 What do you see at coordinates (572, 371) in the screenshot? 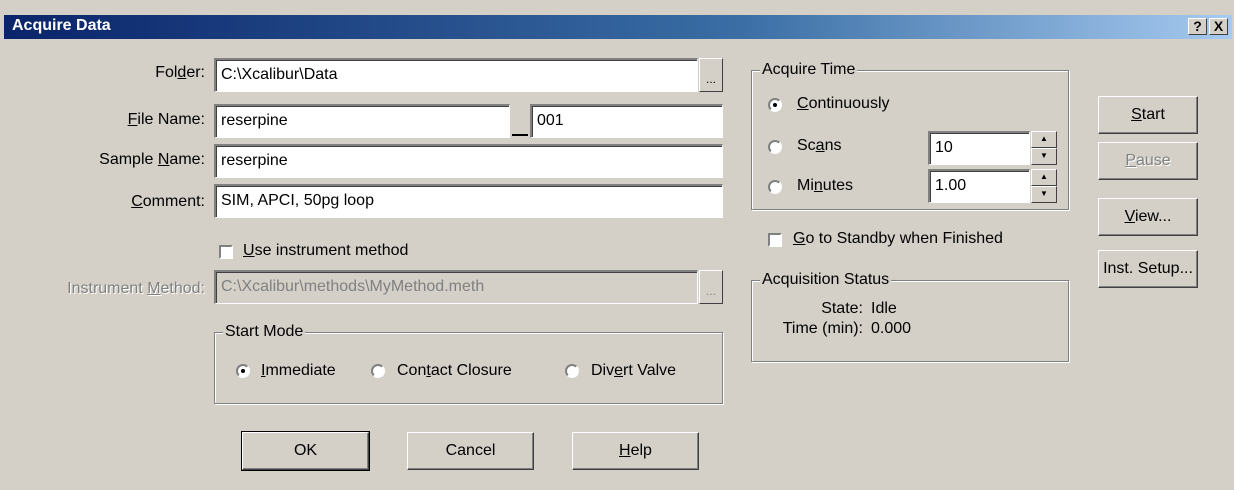
I see `divert-valve-radio` at bounding box center [572, 371].